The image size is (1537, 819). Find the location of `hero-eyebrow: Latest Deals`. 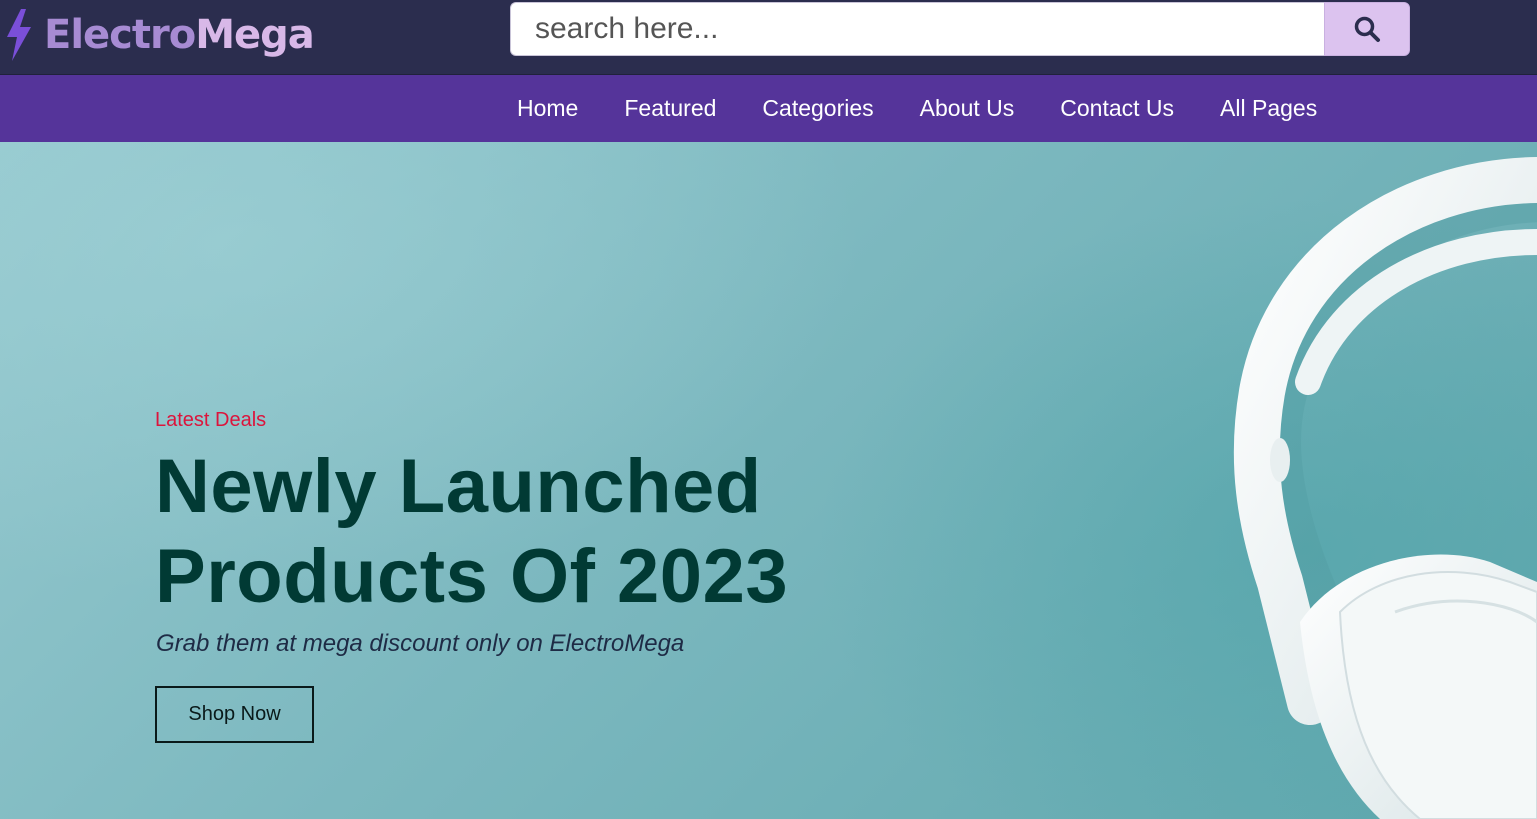

hero-eyebrow: Latest Deals is located at coordinates (211, 420).